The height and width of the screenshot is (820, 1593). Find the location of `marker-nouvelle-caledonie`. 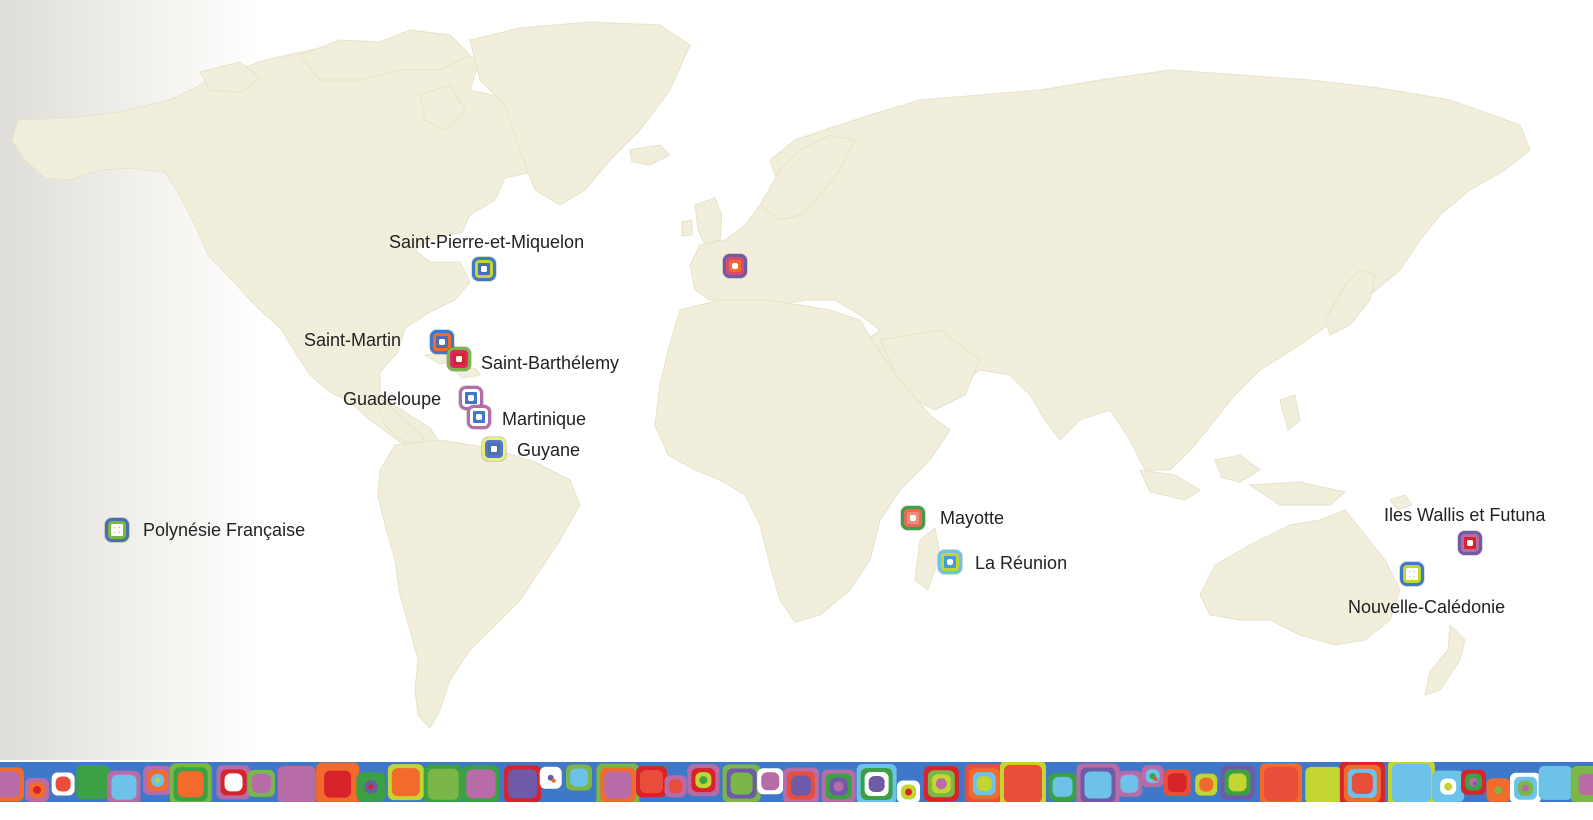

marker-nouvelle-caledonie is located at coordinates (1412, 574).